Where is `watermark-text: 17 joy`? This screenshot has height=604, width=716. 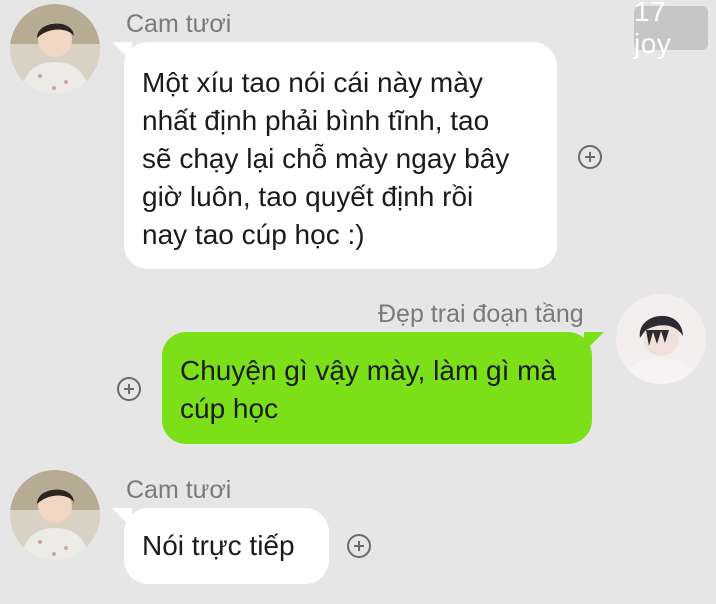
watermark-text: 17 joy is located at coordinates (653, 29).